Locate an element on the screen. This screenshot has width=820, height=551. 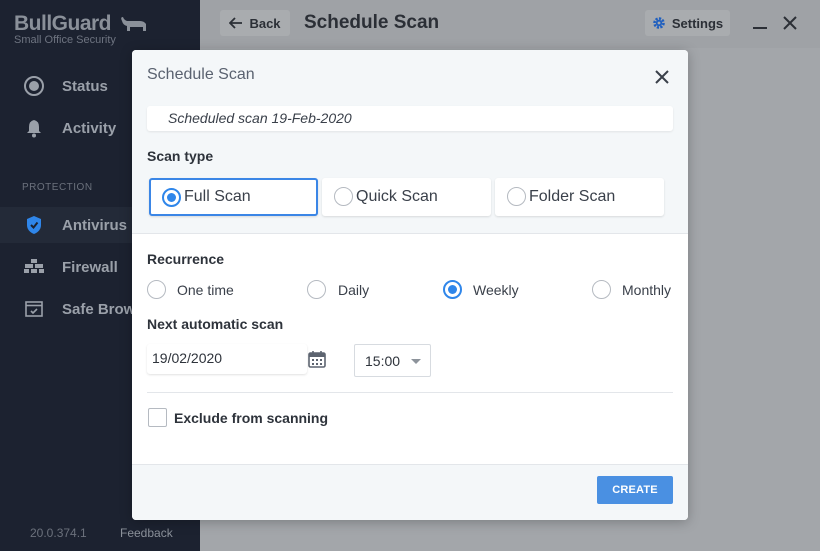
radio-quick-scan is located at coordinates (343, 196).